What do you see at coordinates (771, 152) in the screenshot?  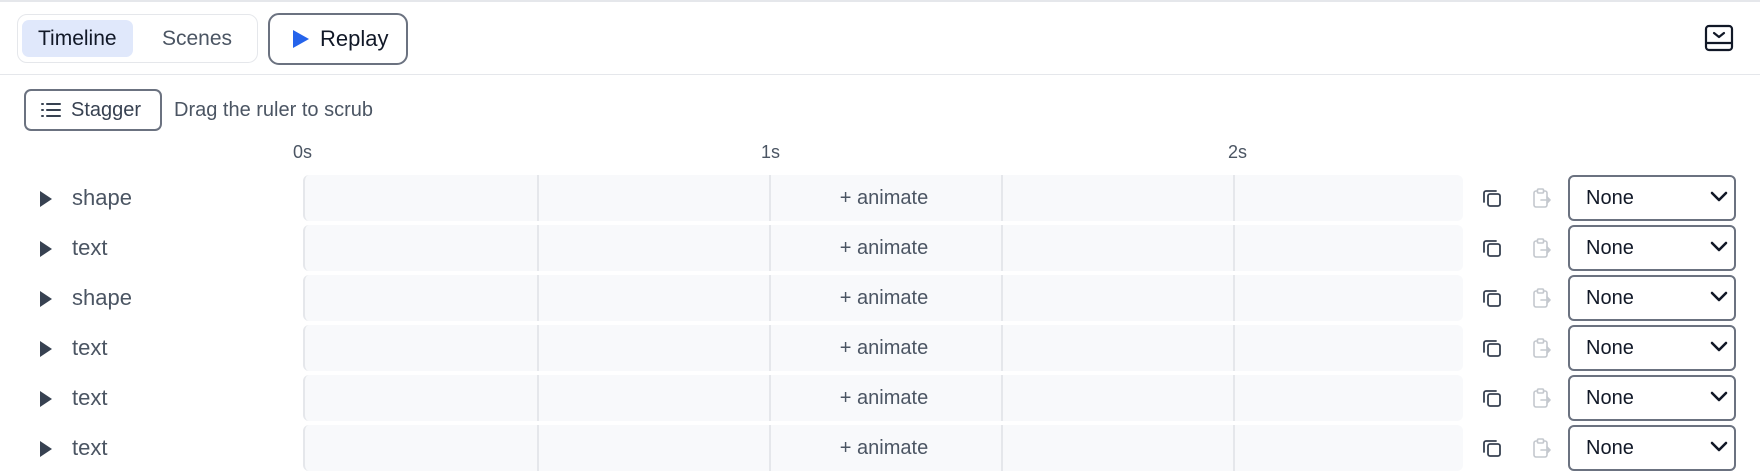 I see `ruler-tick-1s: 1s` at bounding box center [771, 152].